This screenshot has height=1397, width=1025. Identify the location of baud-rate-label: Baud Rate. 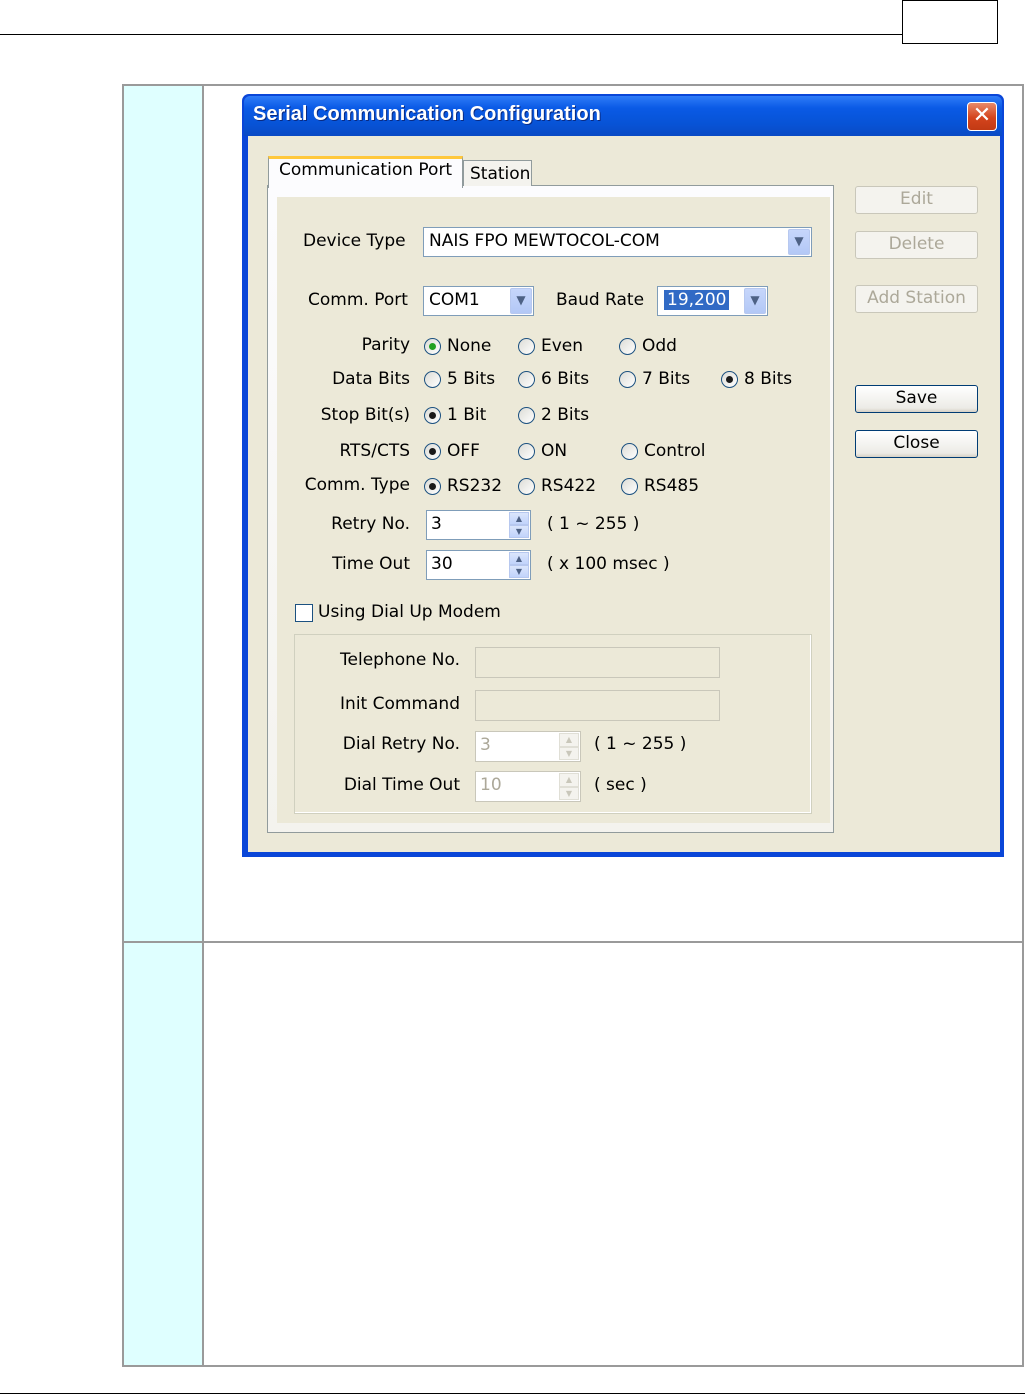
(600, 300).